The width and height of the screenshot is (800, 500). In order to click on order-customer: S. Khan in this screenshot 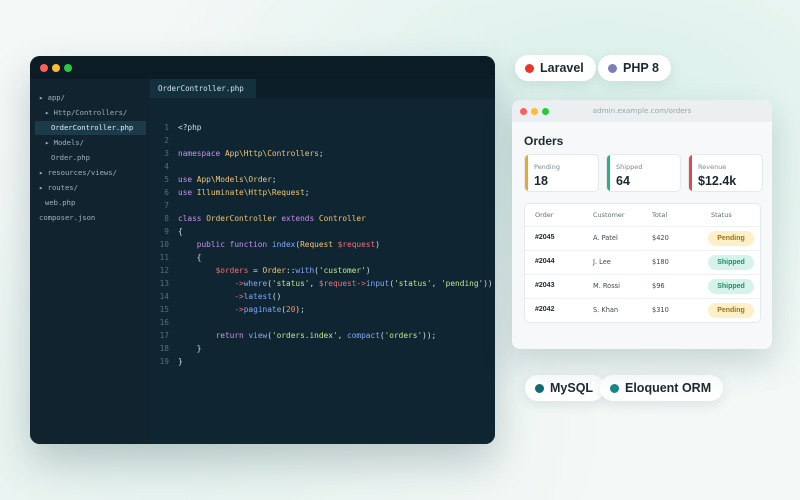, I will do `click(606, 310)`.